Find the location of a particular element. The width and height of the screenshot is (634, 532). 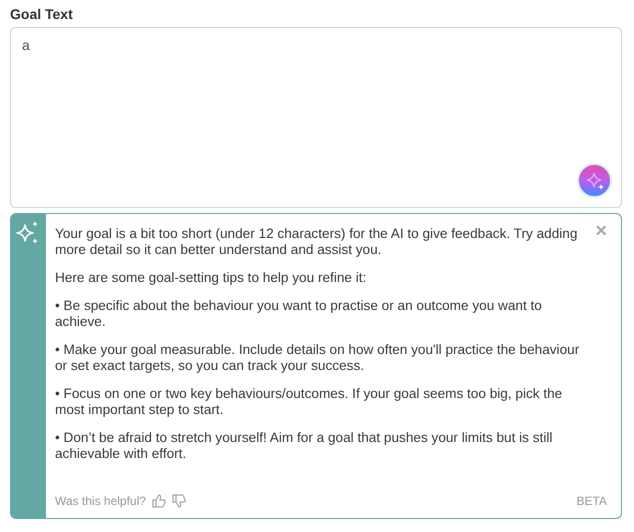

feedback-paragraph: Your goal is a bit too short (under 12 characters) for the AI to give feedback. Try adding more detail so it can better understand and assist you. is located at coordinates (316, 242).